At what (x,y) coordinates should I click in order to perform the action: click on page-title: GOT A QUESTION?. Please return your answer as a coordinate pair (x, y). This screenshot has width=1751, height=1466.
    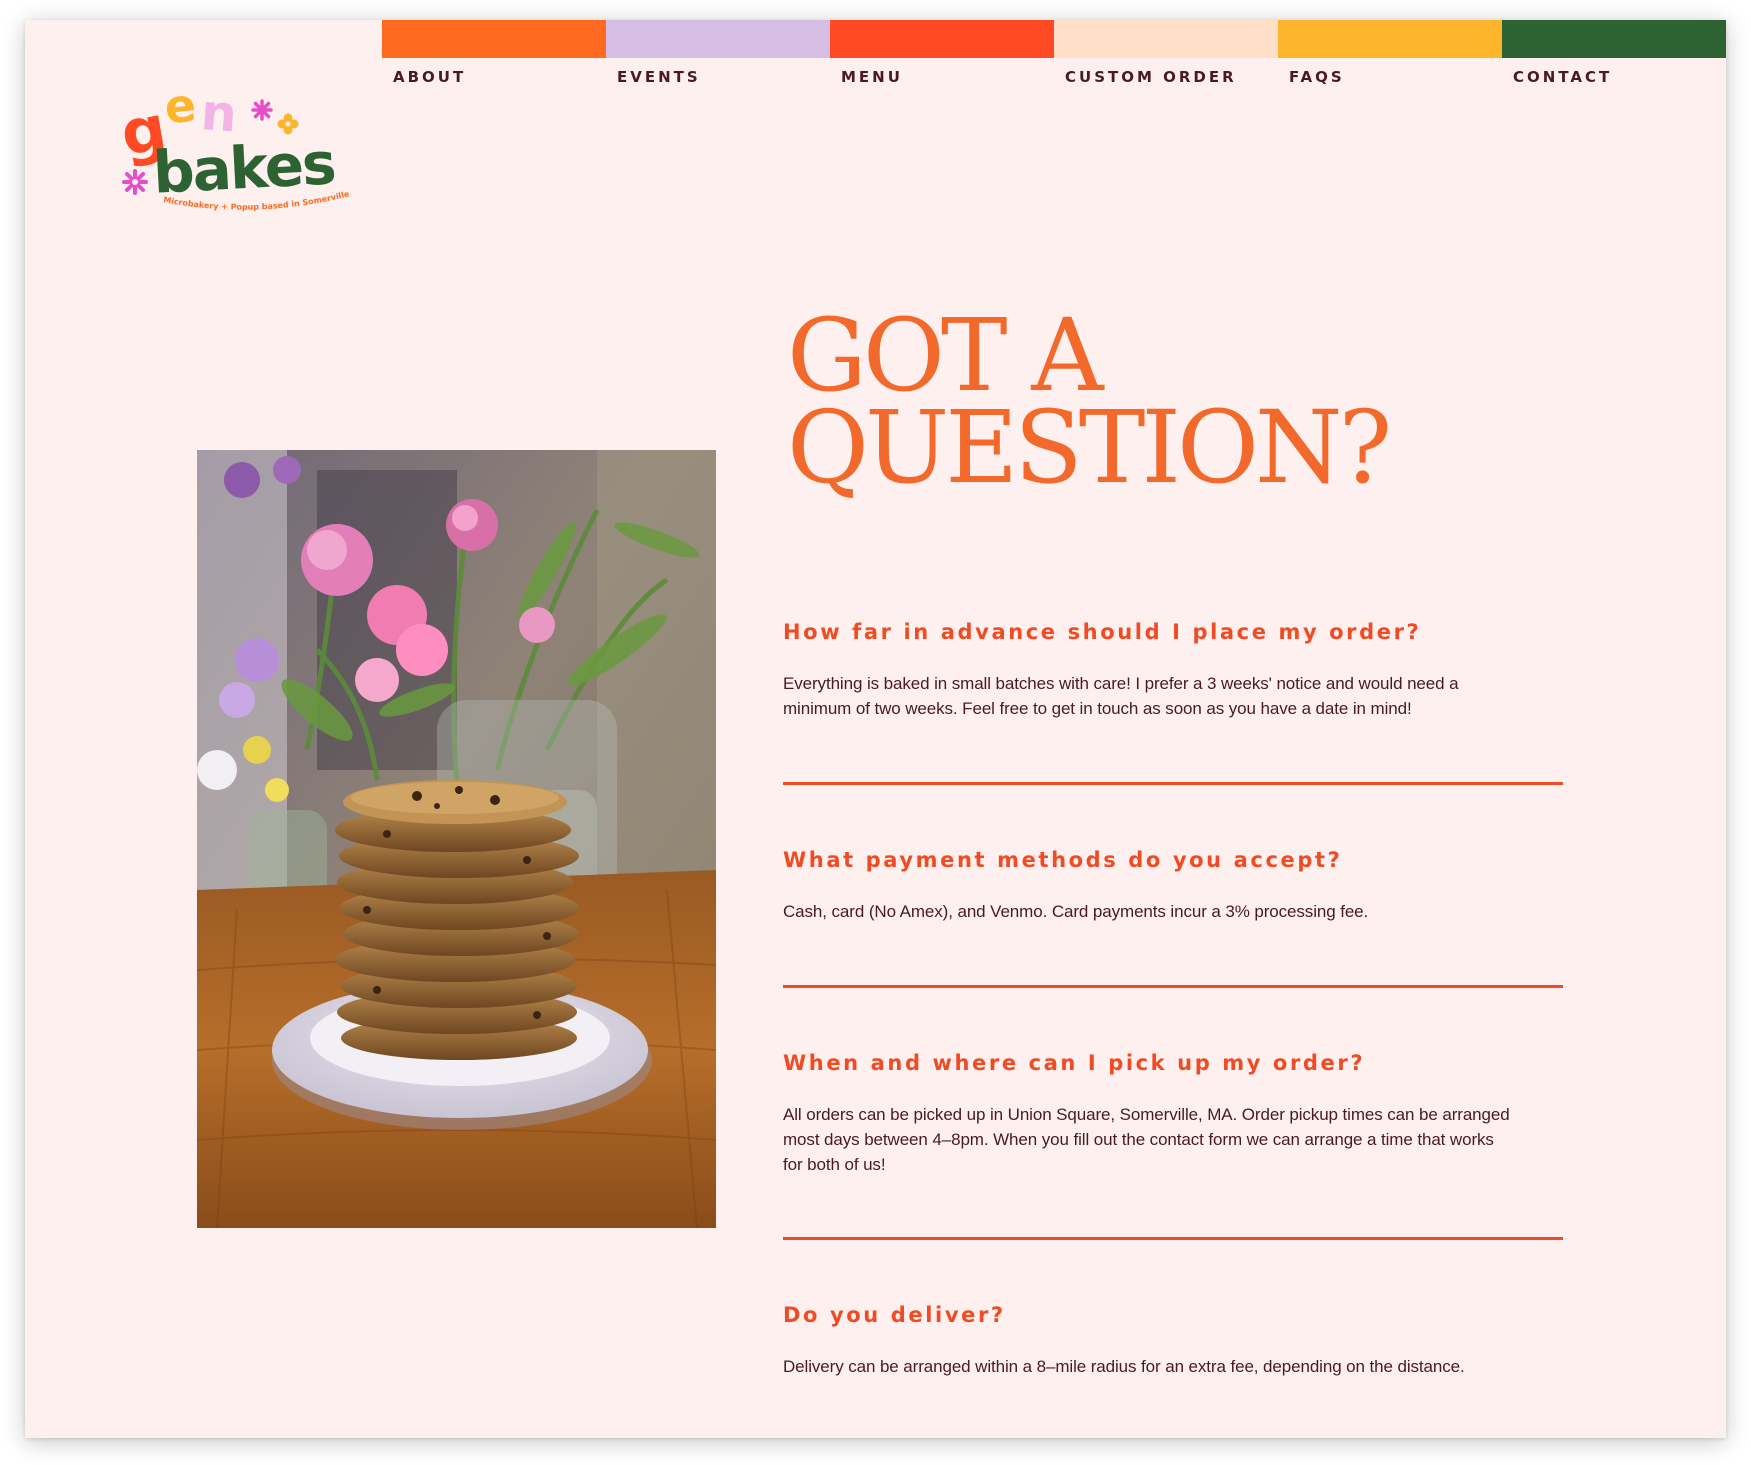
    Looking at the image, I should click on (1107, 406).